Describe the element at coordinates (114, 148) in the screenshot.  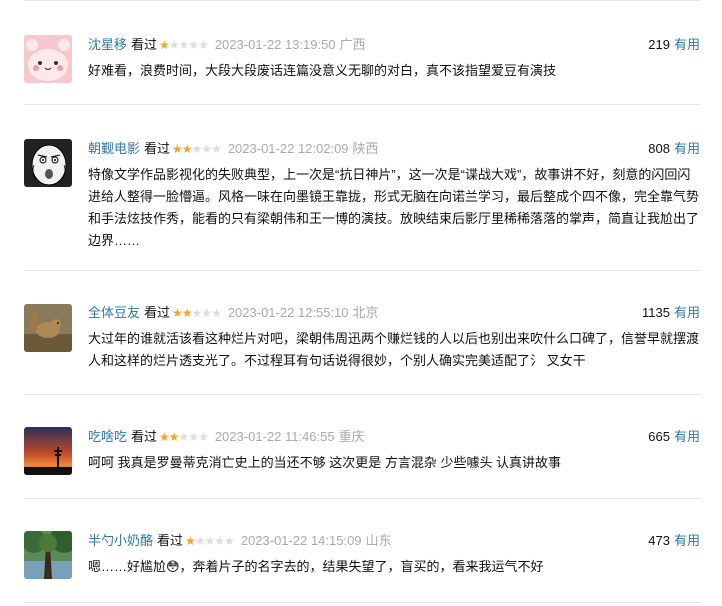
I see `username-link: 朝觐电影` at that location.